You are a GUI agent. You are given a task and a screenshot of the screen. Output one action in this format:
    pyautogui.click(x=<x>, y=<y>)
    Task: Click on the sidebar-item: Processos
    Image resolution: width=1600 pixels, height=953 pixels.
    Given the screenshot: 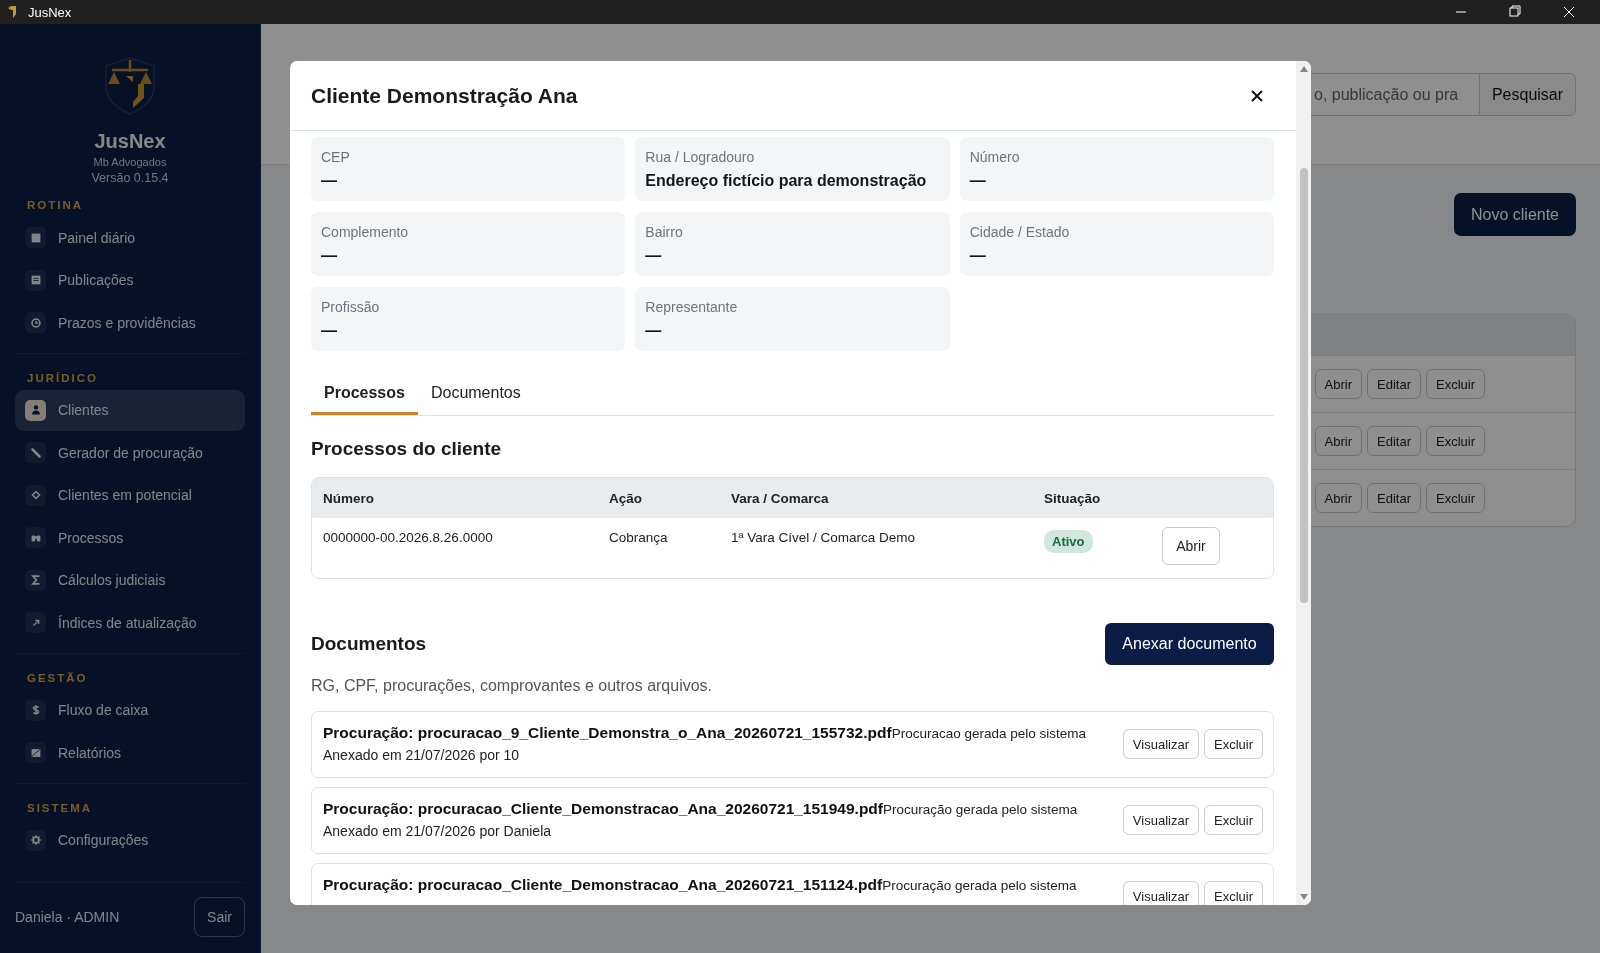 What is the action you would take?
    pyautogui.click(x=130, y=537)
    